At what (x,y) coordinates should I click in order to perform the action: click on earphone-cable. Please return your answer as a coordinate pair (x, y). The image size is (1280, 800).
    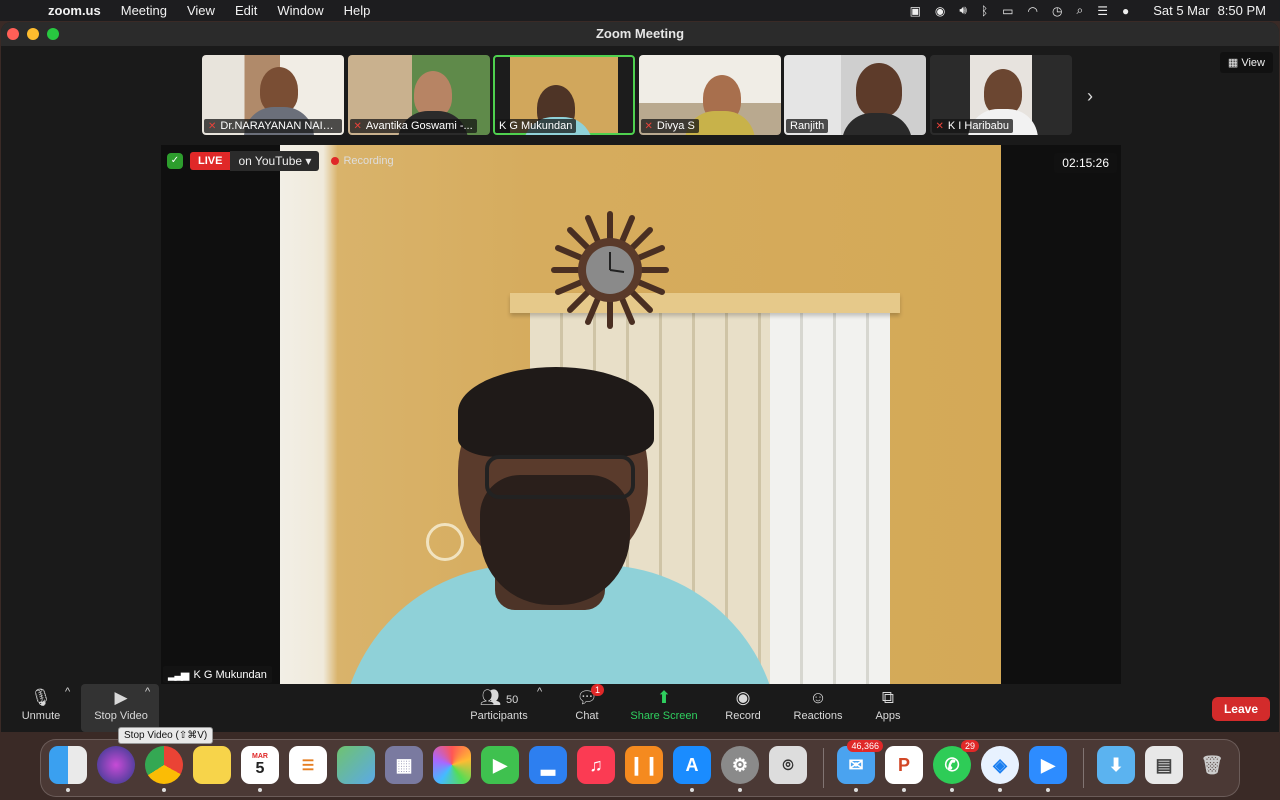
    Looking at the image, I should click on (445, 542).